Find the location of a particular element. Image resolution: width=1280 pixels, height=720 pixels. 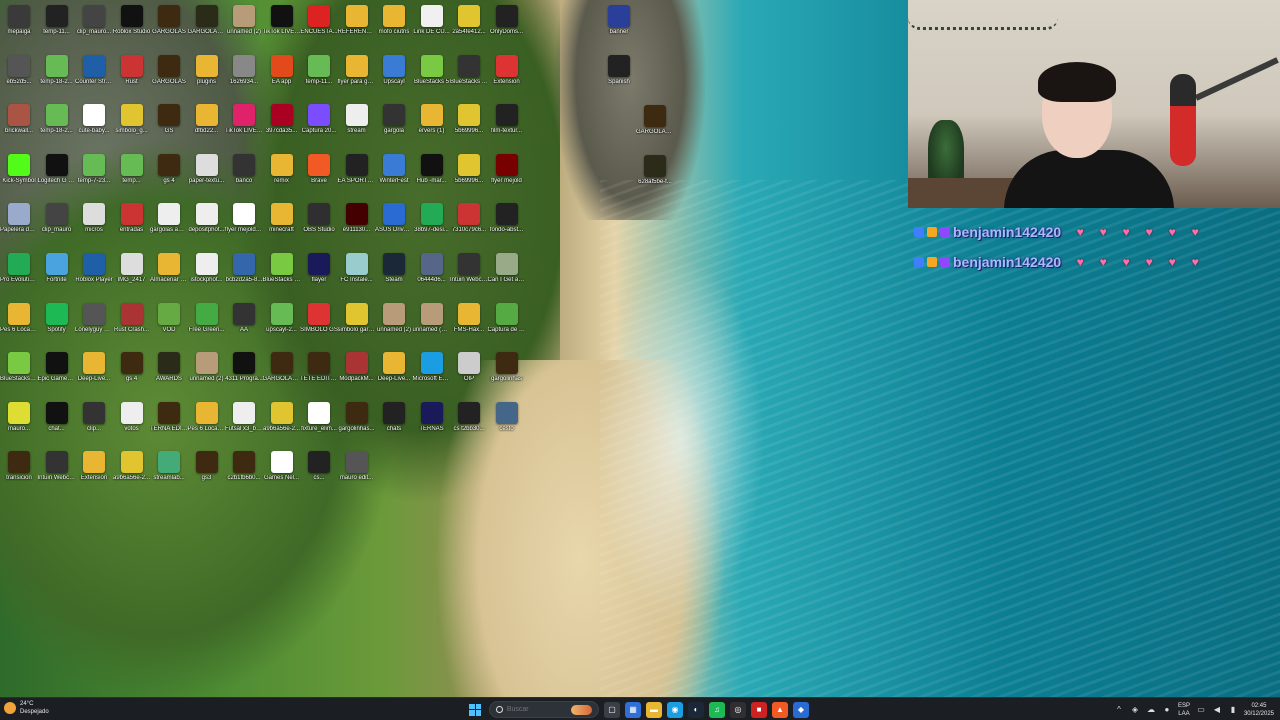

desktop-icon: VOD is located at coordinates (169, 324).